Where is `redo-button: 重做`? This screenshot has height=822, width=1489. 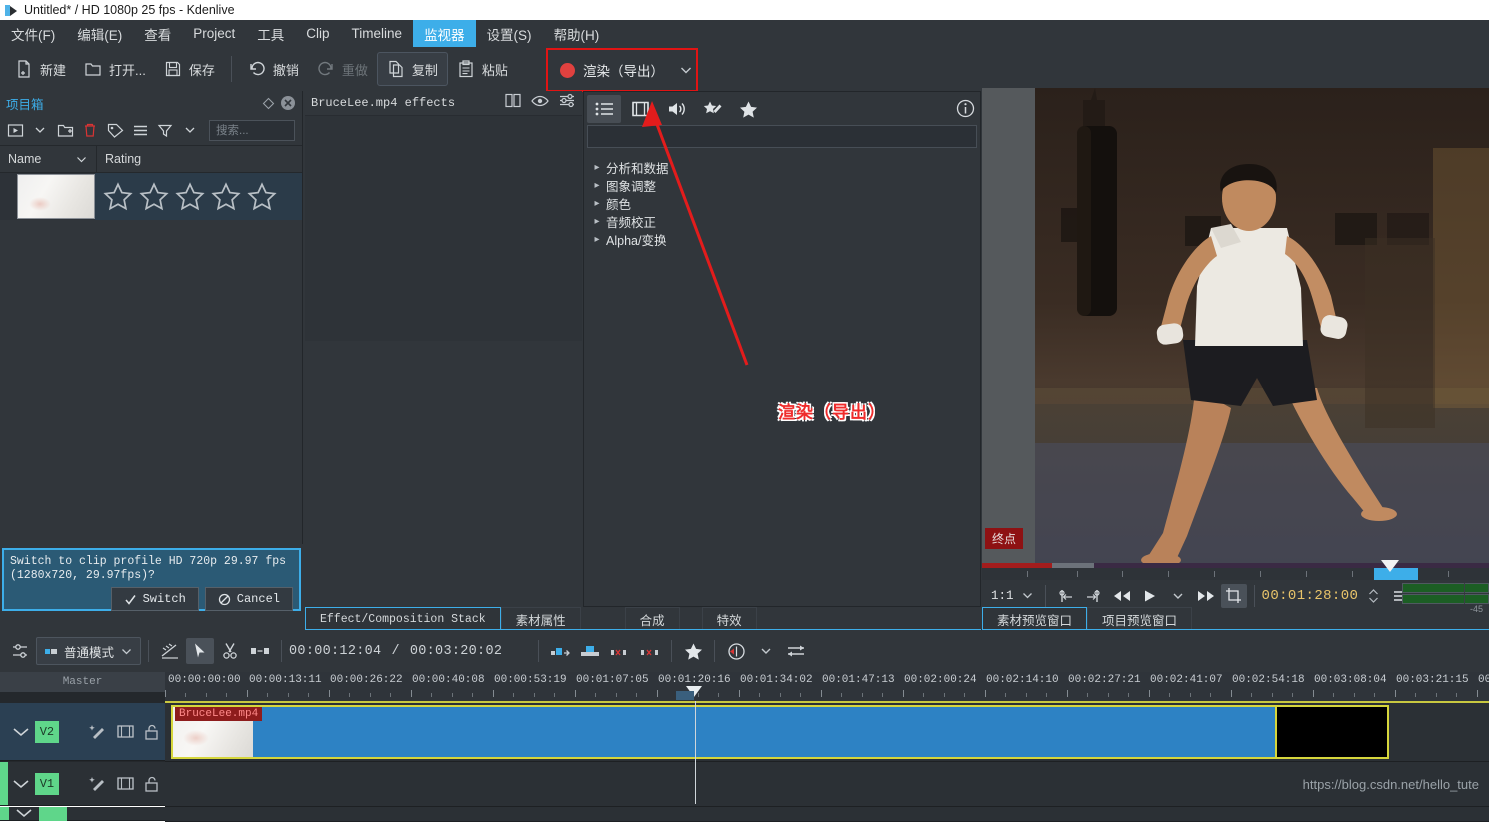 redo-button: 重做 is located at coordinates (342, 69).